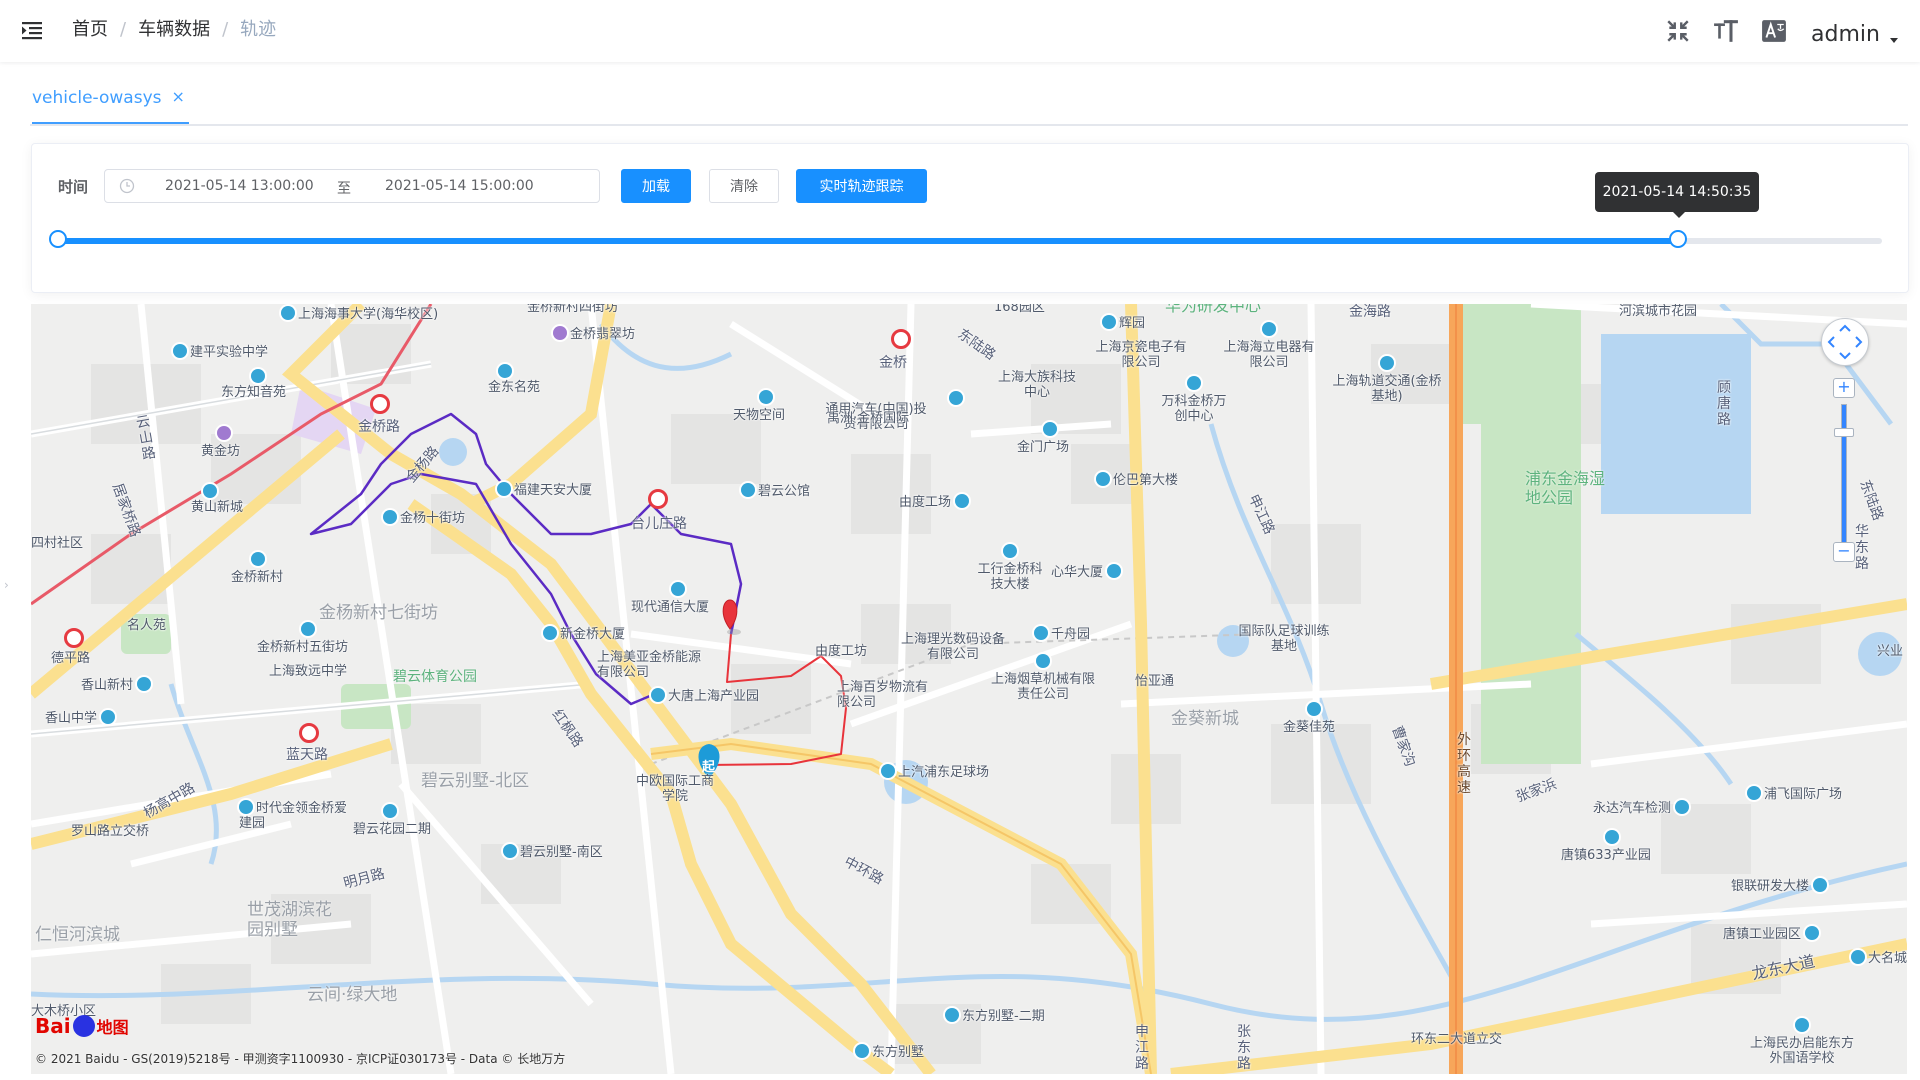 Image resolution: width=1920 pixels, height=1080 pixels. I want to click on poi: 天物空间, so click(759, 406).